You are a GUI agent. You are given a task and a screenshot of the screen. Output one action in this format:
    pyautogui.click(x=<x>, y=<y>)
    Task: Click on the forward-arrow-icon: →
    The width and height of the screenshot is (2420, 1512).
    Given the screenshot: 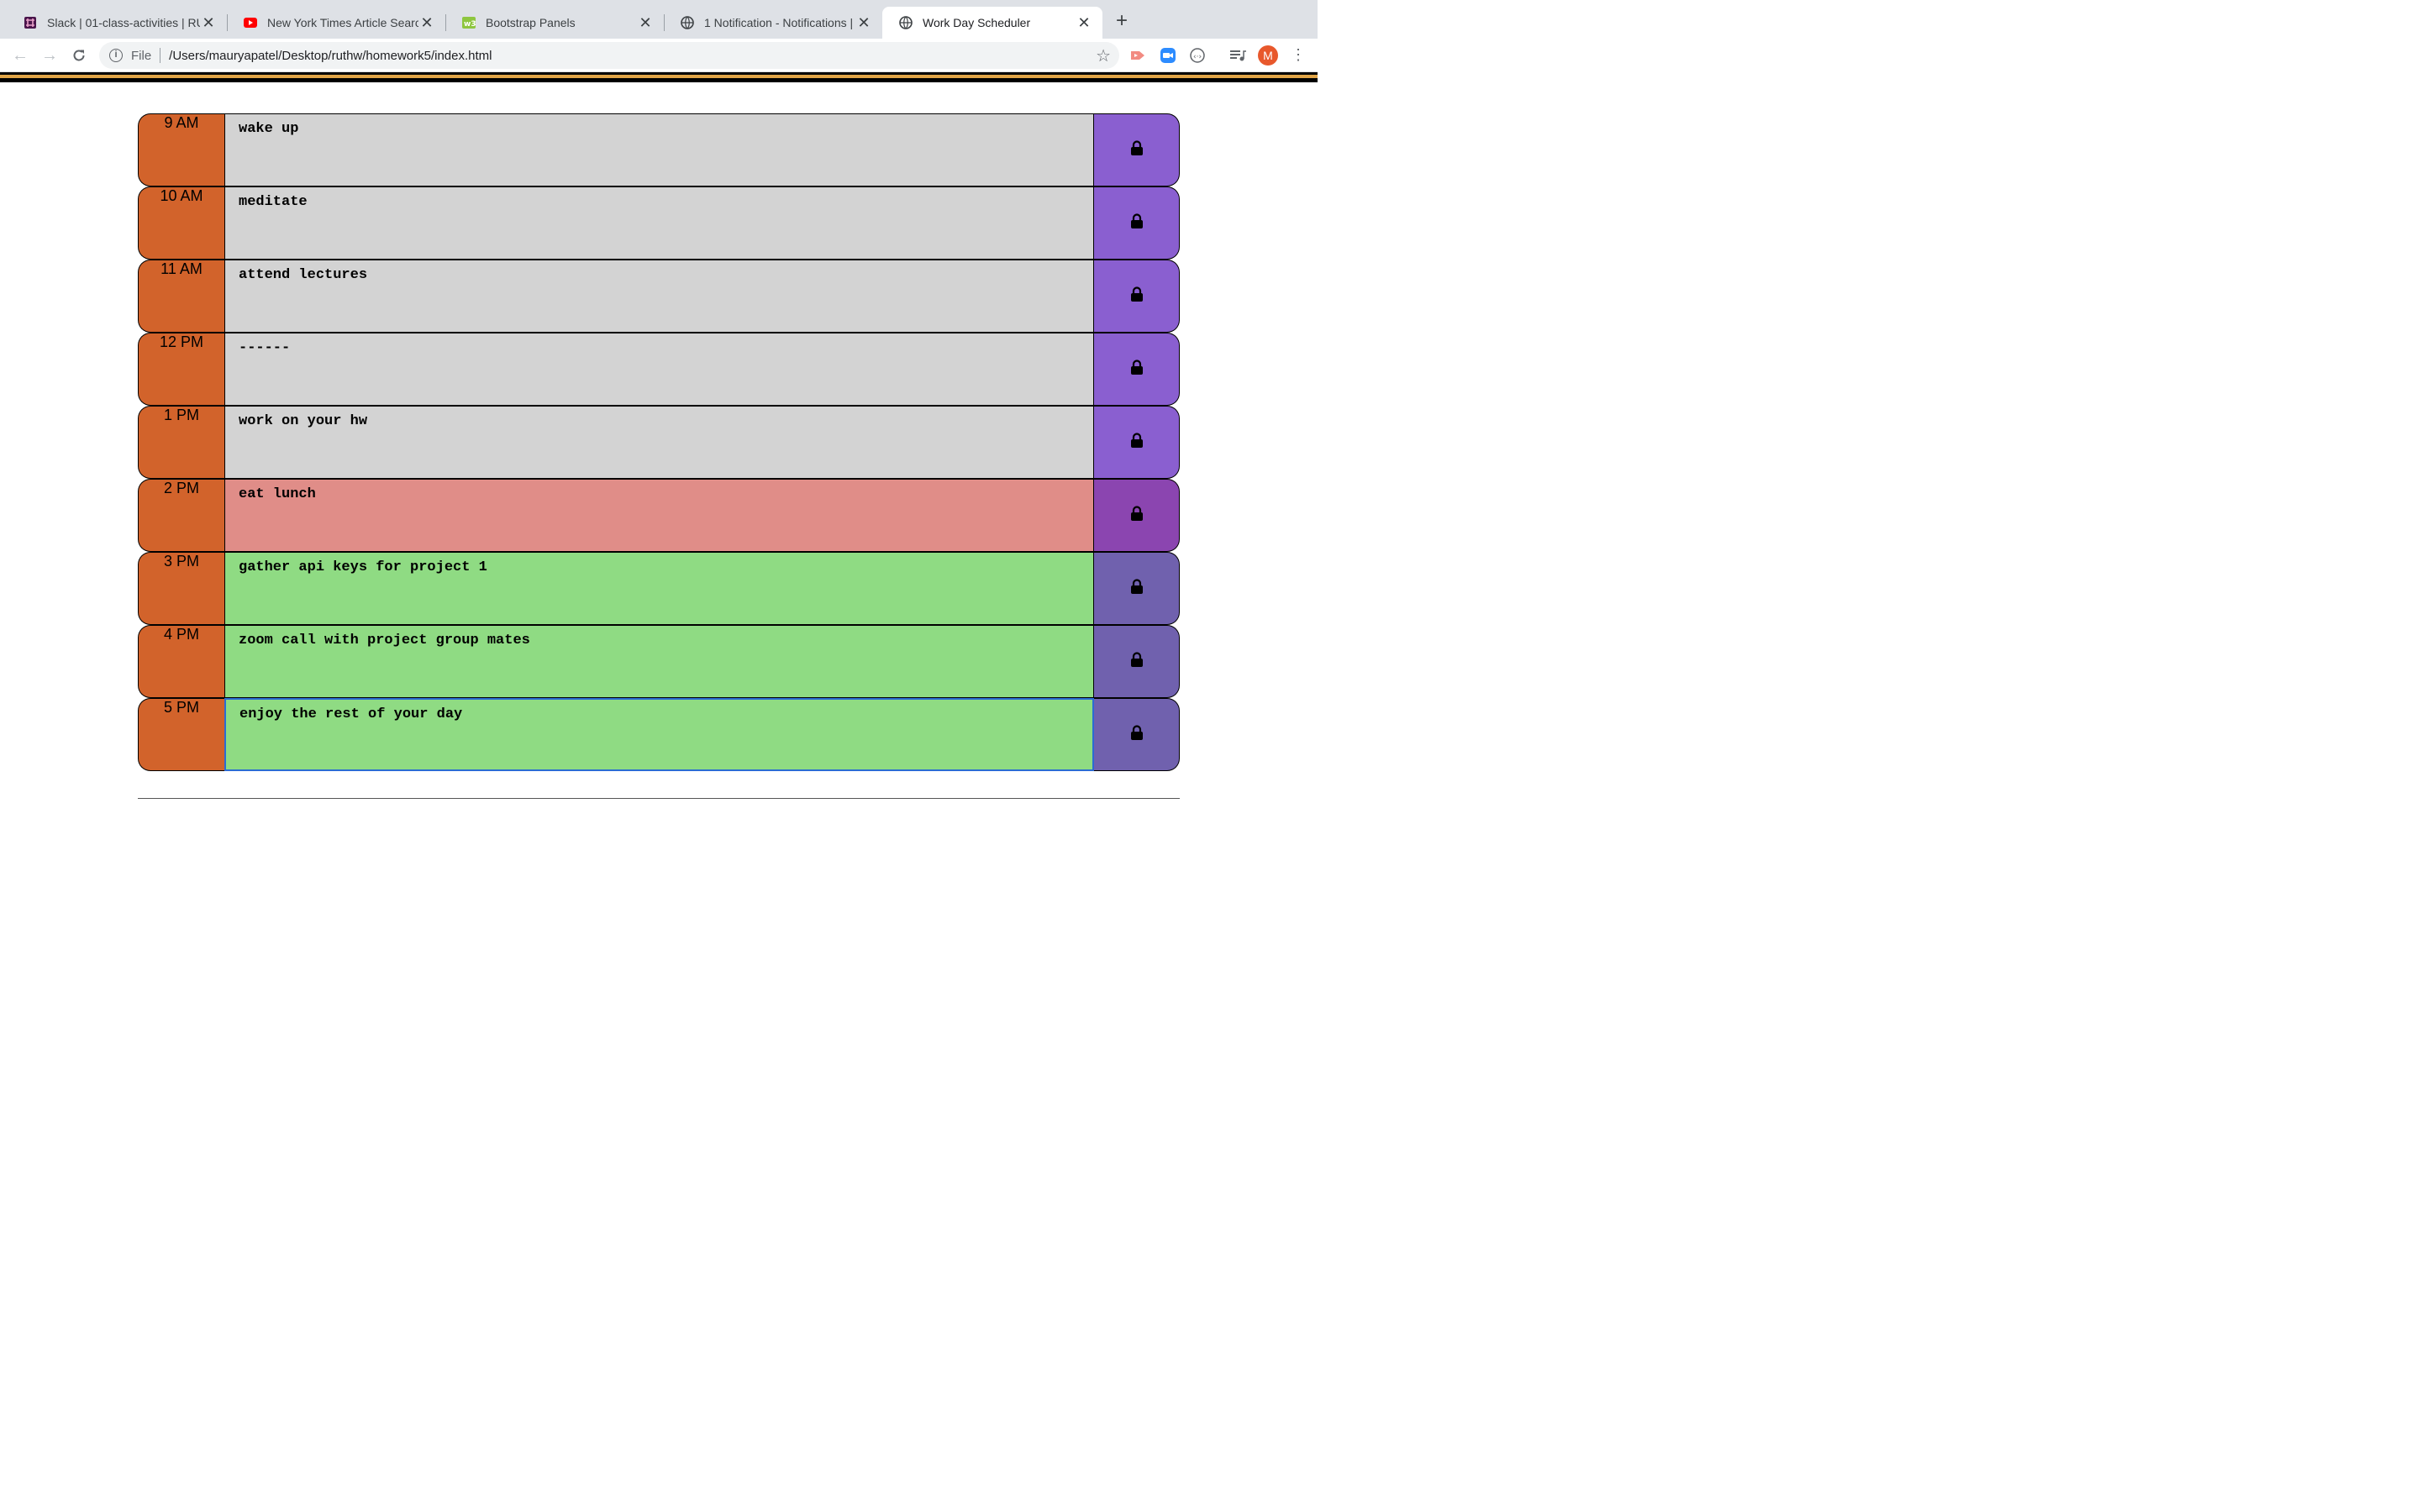 What is the action you would take?
    pyautogui.click(x=50, y=55)
    